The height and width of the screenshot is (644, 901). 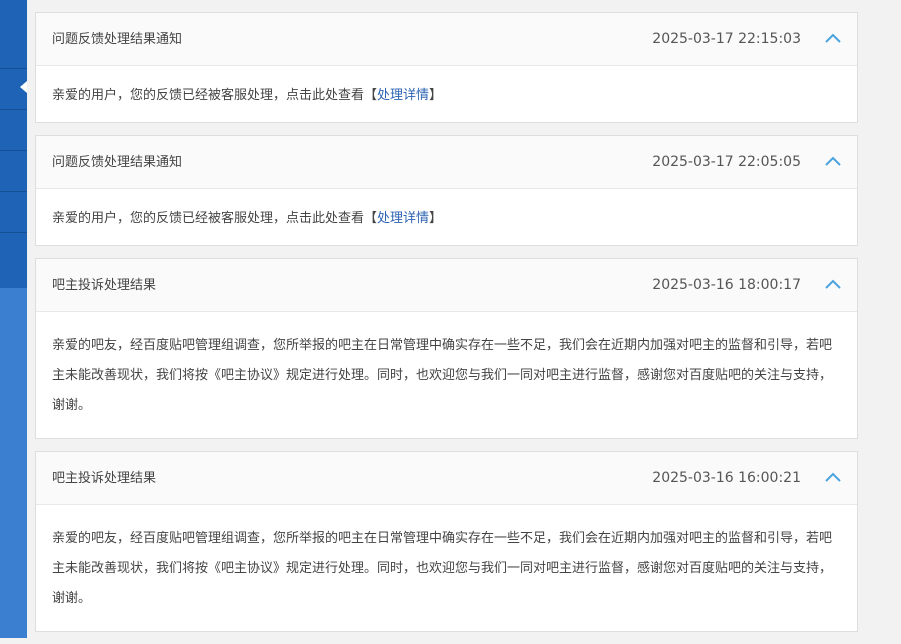 What do you see at coordinates (446, 162) in the screenshot?
I see `notification-header: 问题反馈处理结果通知 2025-03-17 22:05:05` at bounding box center [446, 162].